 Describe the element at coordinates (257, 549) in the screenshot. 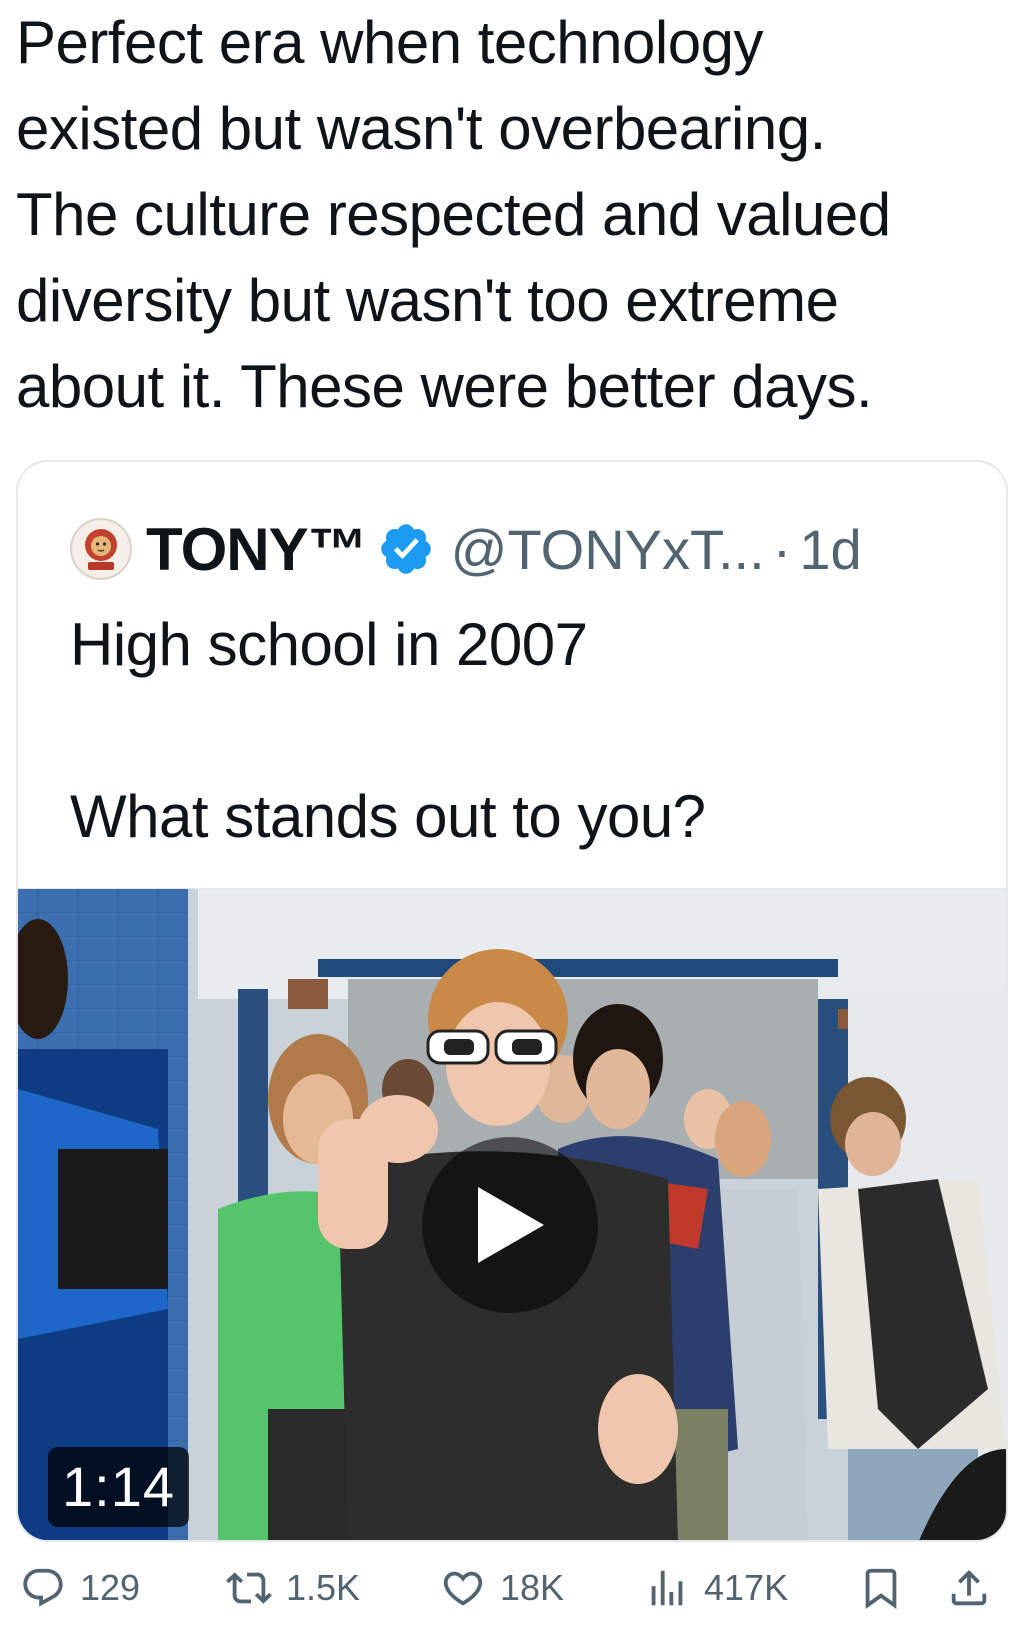

I see `display-name: TONY™` at that location.